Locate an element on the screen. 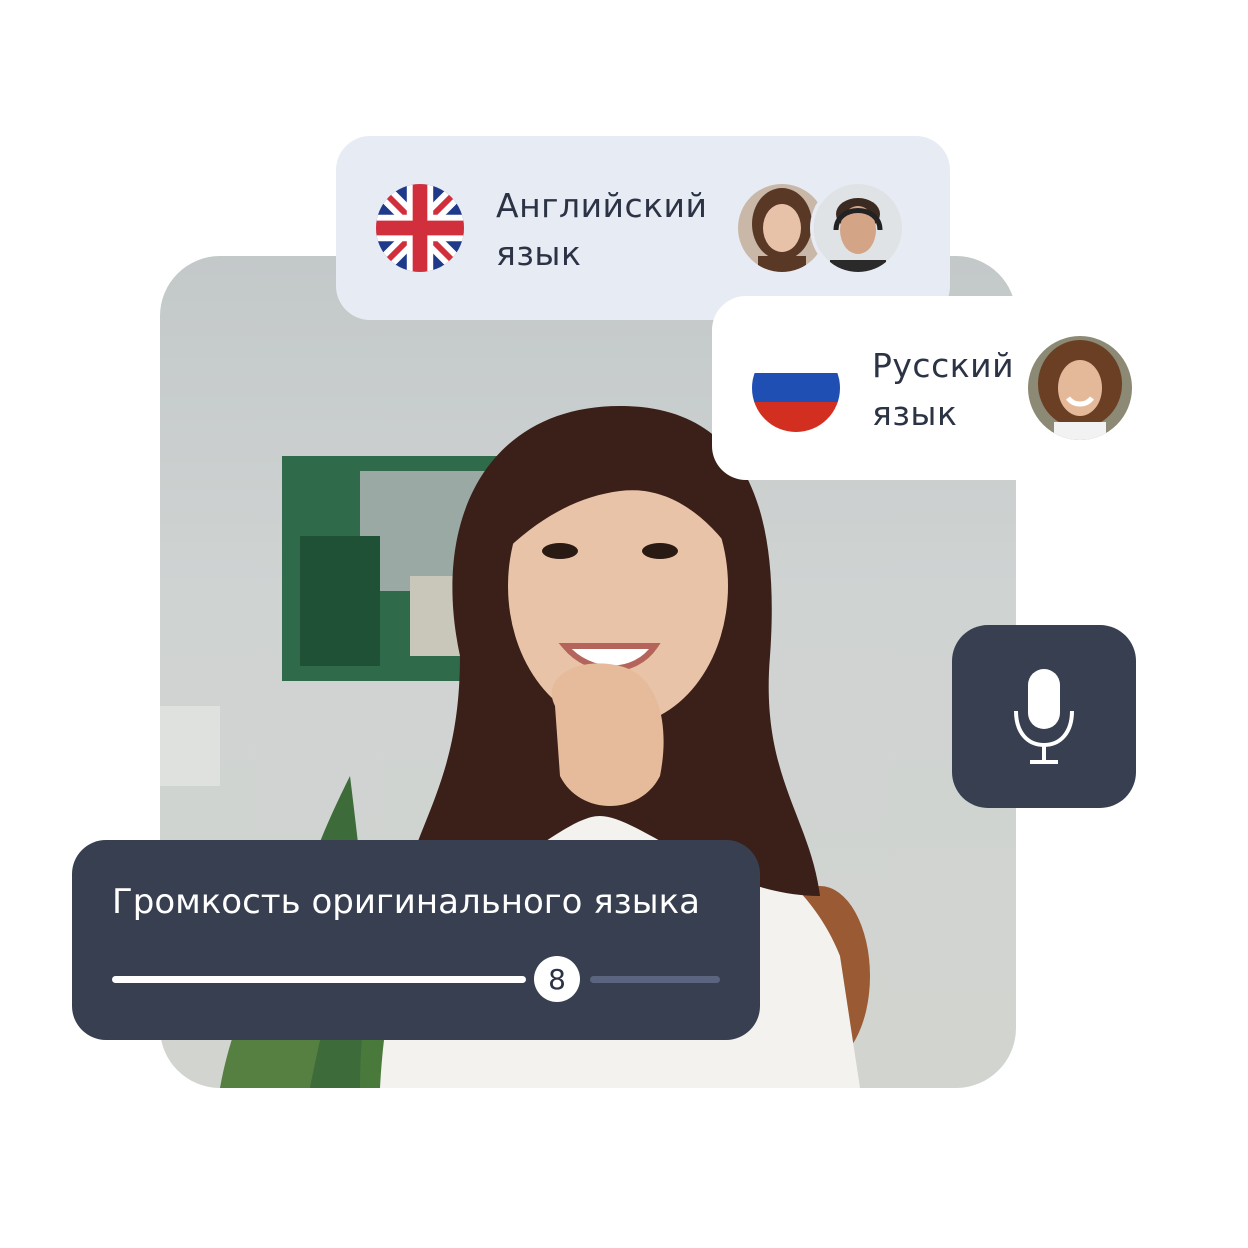 The image size is (1248, 1248). russia-flag-icon is located at coordinates (796, 388).